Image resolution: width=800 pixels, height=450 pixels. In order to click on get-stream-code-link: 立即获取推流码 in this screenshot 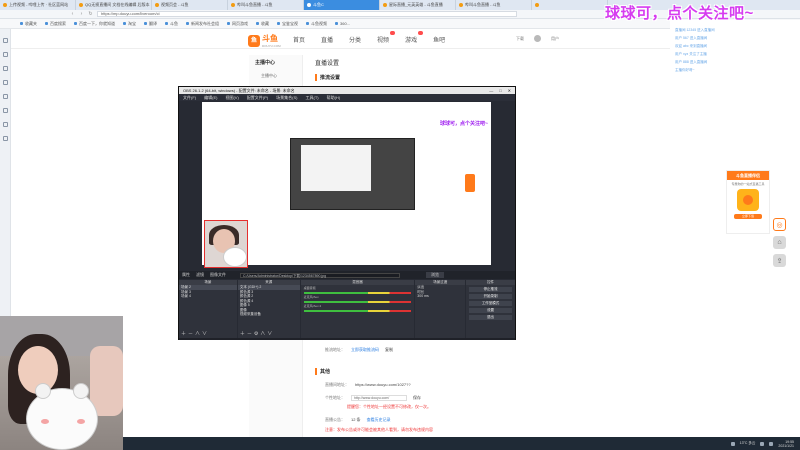, I will do `click(365, 350)`.